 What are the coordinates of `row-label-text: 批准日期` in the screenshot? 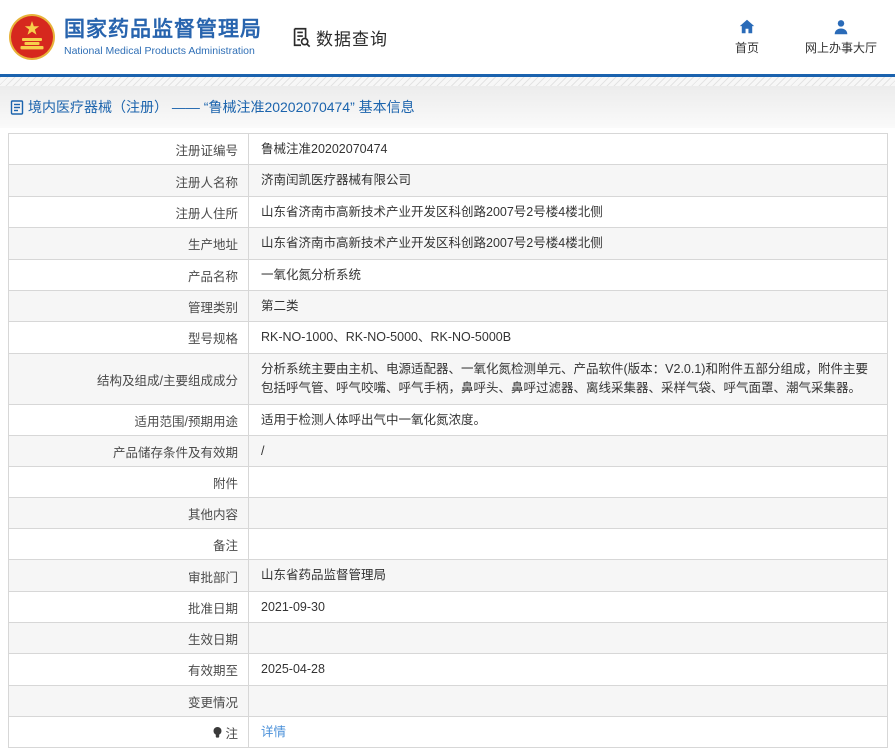 It's located at (212, 608).